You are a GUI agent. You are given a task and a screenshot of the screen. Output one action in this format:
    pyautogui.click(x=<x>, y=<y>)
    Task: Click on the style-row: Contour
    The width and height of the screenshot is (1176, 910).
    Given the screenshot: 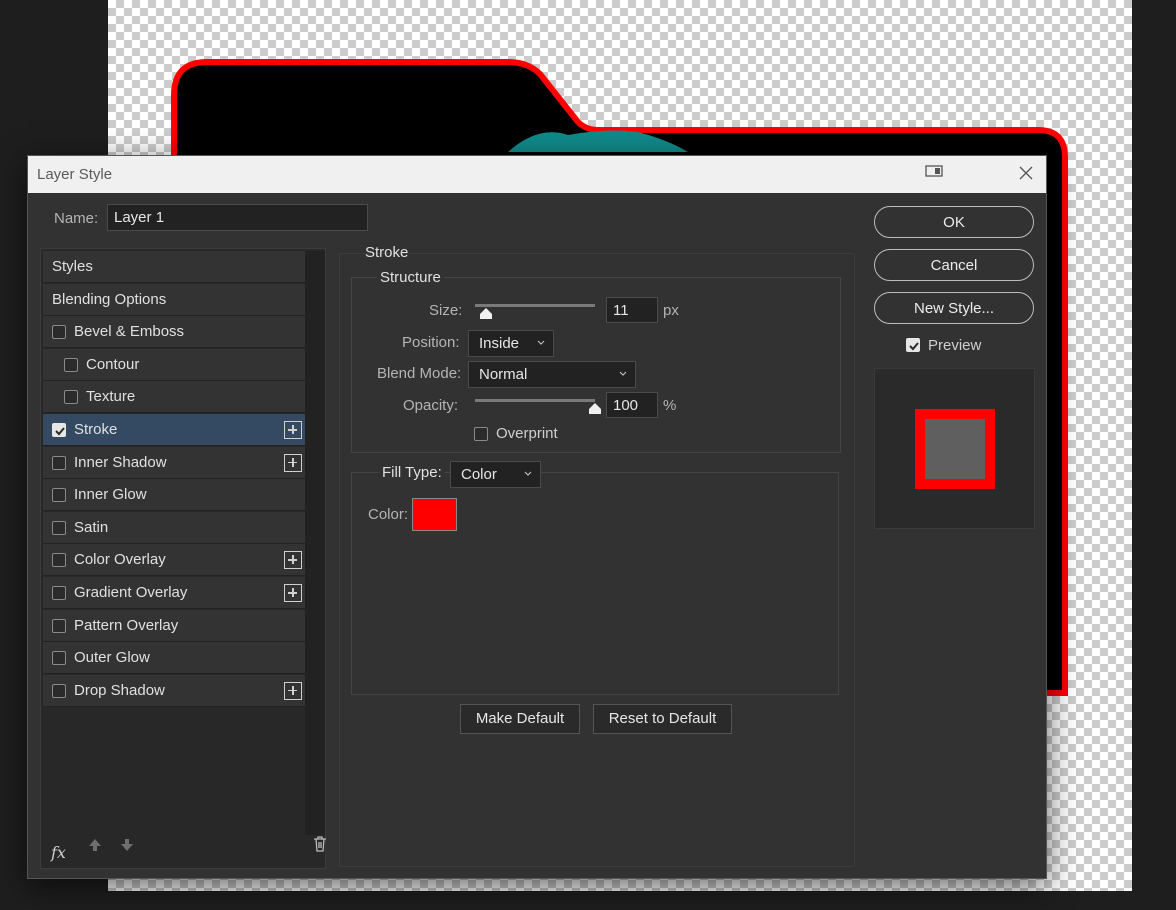 What is the action you would take?
    pyautogui.click(x=174, y=364)
    